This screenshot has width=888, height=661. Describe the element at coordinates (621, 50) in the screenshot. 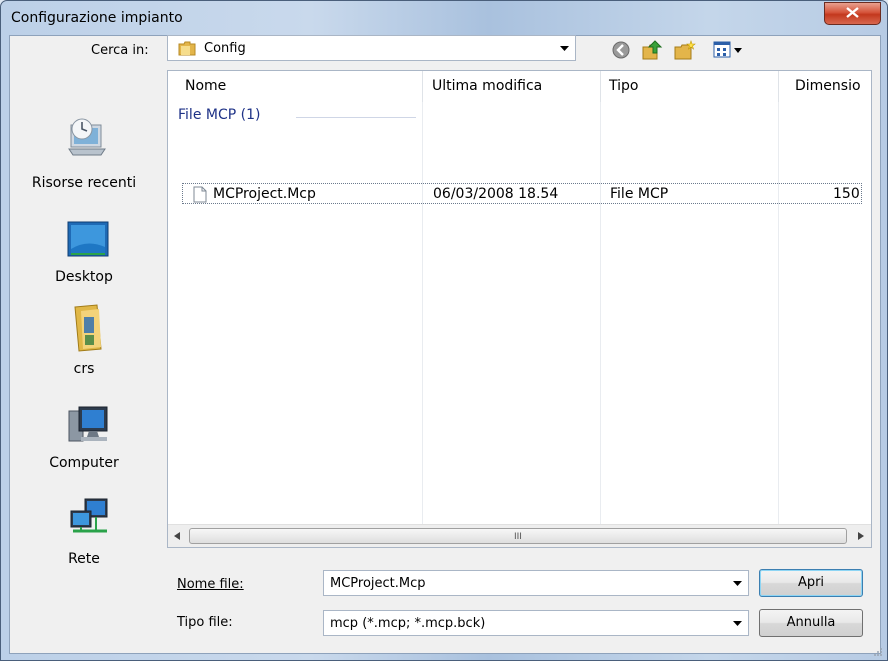

I see `back-icon` at that location.